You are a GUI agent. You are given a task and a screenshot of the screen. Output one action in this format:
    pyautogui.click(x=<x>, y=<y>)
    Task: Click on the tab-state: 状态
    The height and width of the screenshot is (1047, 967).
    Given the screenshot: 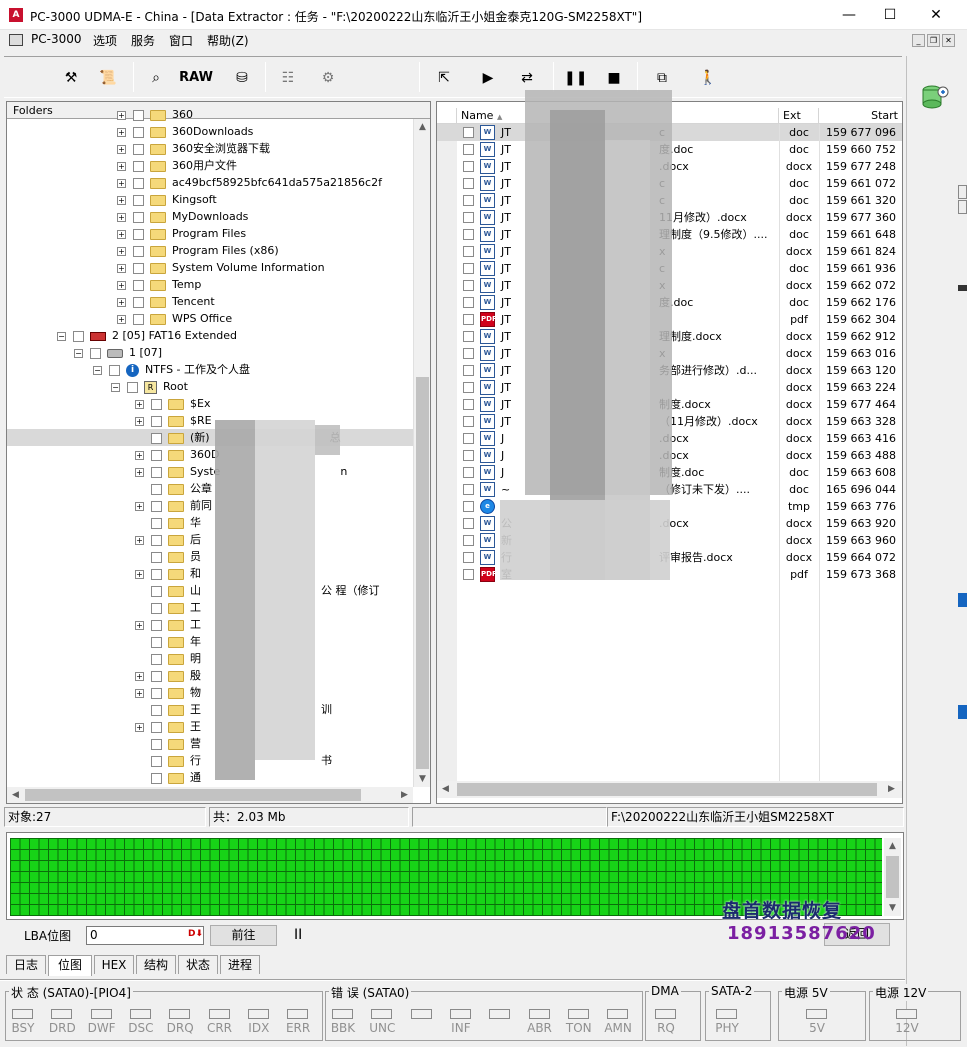 What is the action you would take?
    pyautogui.click(x=198, y=964)
    